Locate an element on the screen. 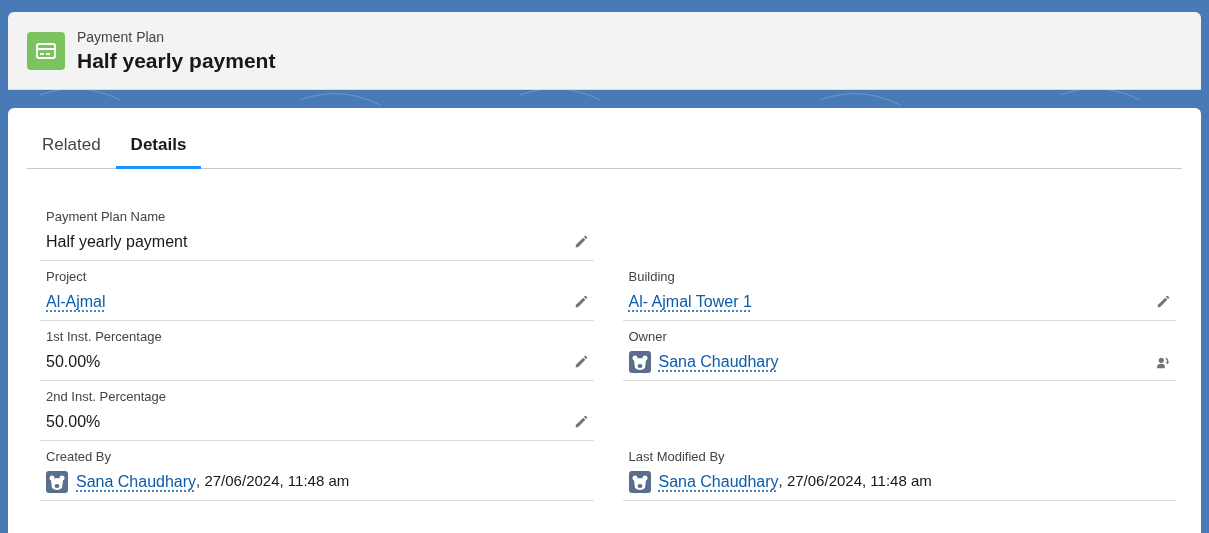 Image resolution: width=1209 pixels, height=533 pixels. field-label: Owner is located at coordinates (647, 336).